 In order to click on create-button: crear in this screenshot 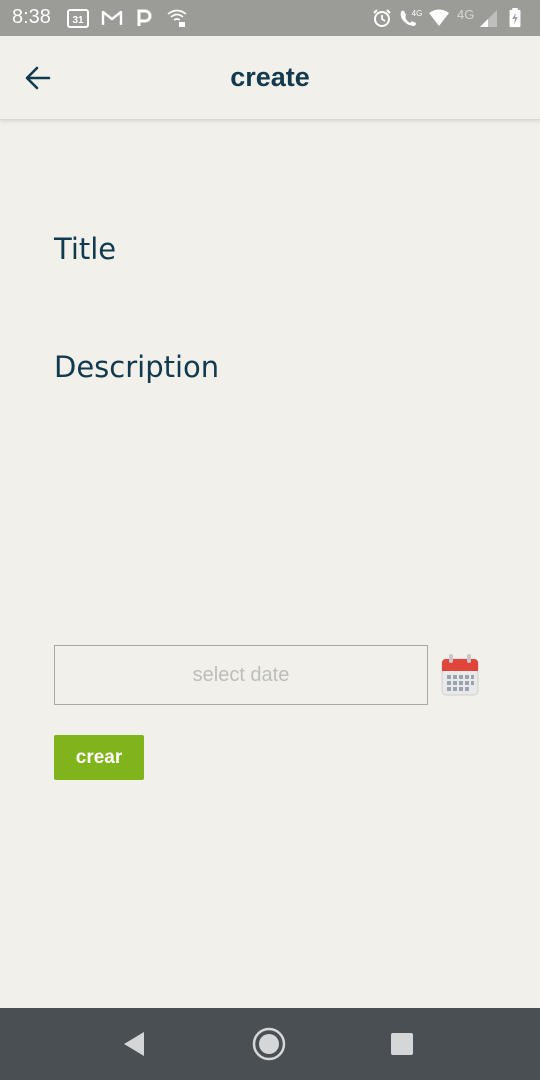, I will do `click(99, 757)`.